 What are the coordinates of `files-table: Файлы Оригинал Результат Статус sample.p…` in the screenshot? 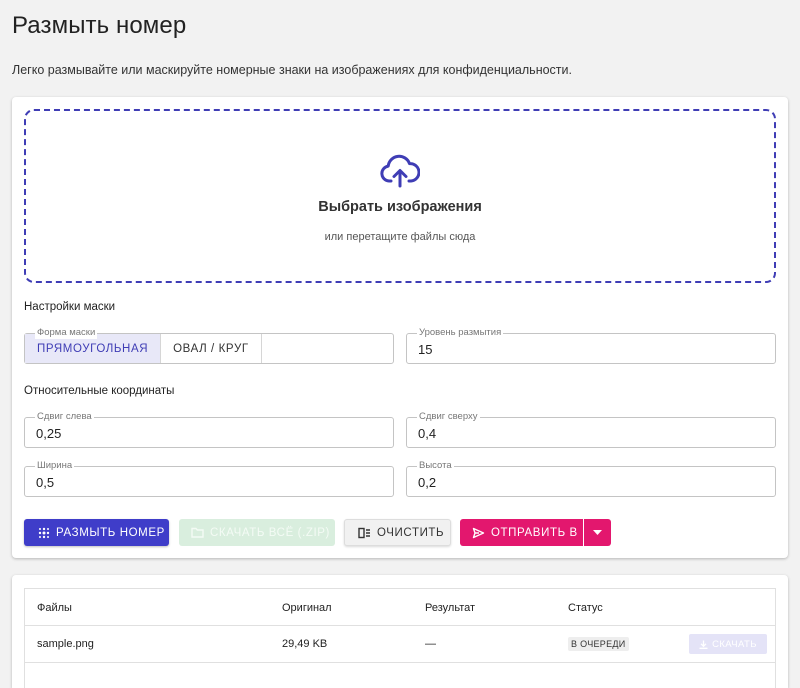 It's located at (400, 638).